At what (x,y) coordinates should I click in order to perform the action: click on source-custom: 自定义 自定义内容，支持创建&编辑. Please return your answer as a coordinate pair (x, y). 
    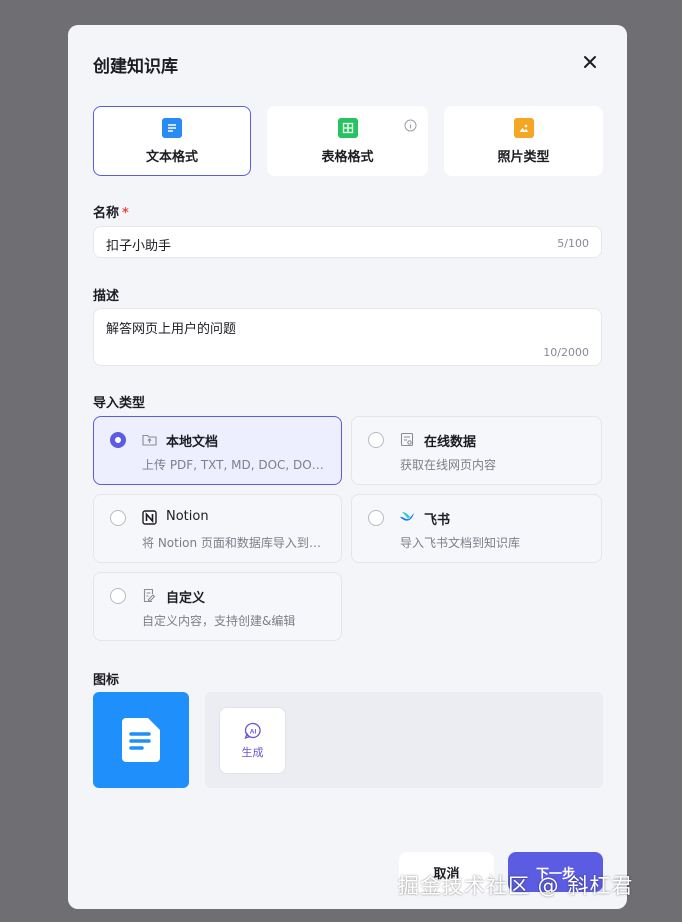
    Looking at the image, I should click on (217, 606).